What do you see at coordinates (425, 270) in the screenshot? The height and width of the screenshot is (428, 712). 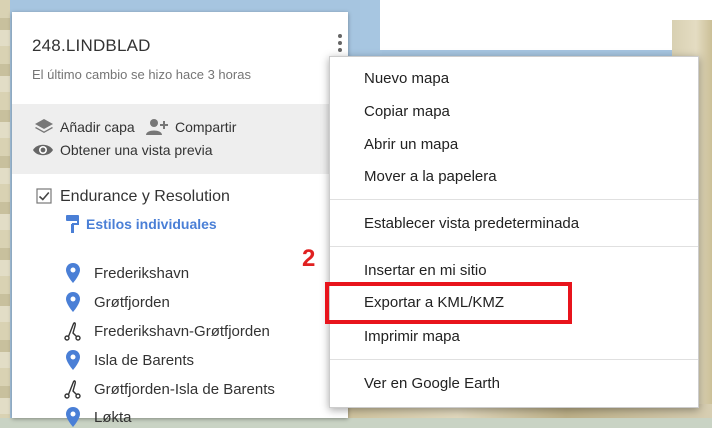 I see `menu-item-embed: Insertar en mi sitio` at bounding box center [425, 270].